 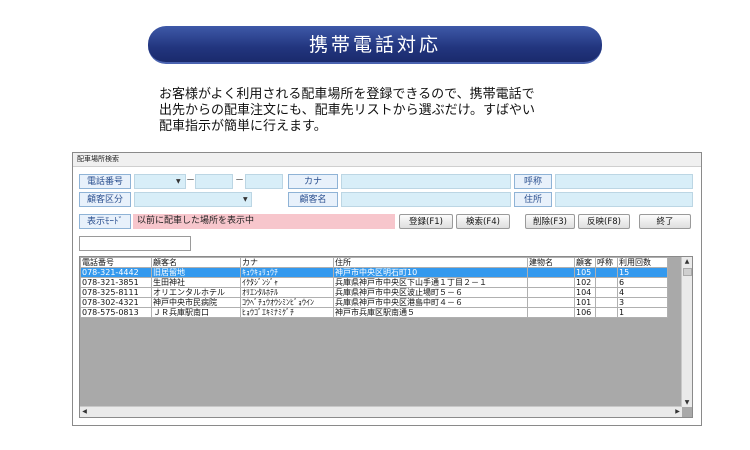 I want to click on cell-address: 神戸市兵庫区駅南通５, so click(x=430, y=312).